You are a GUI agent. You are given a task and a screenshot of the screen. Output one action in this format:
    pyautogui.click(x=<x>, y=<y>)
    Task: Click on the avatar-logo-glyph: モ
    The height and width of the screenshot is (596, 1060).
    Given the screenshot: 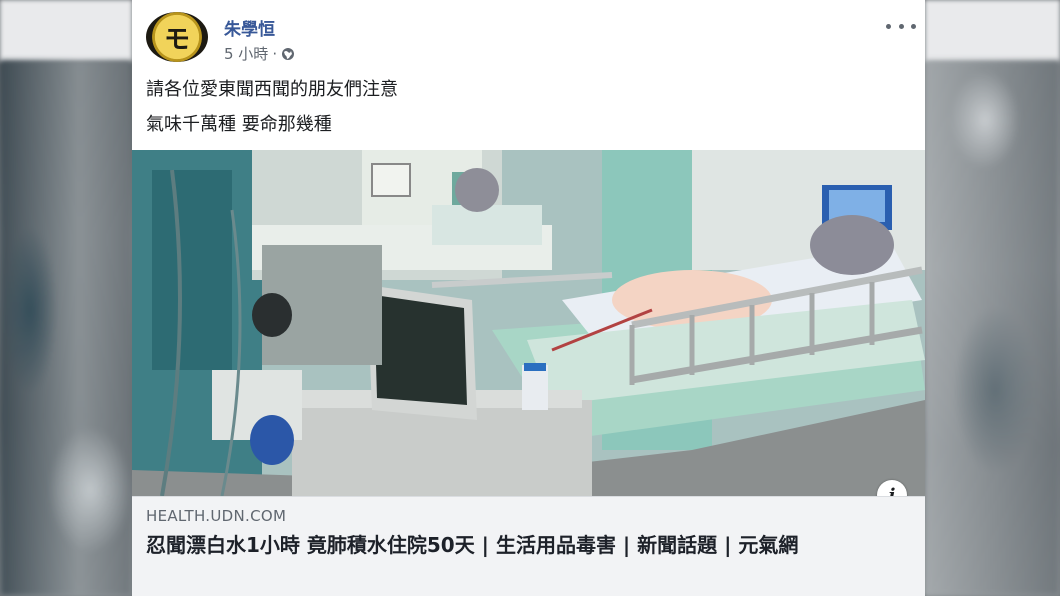 What is the action you would take?
    pyautogui.click(x=176, y=39)
    